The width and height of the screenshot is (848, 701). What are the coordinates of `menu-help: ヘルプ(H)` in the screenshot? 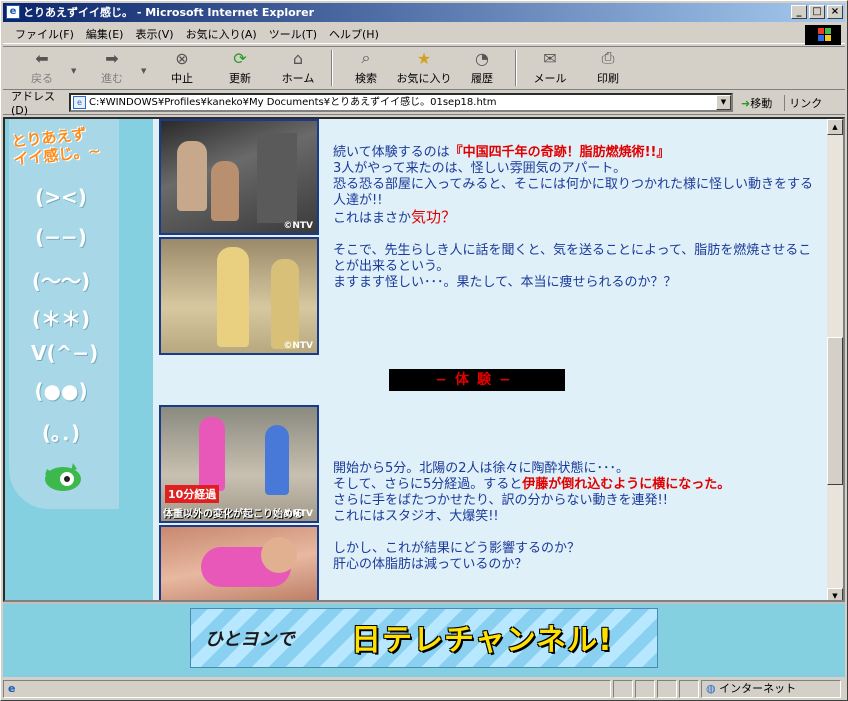 It's located at (354, 34).